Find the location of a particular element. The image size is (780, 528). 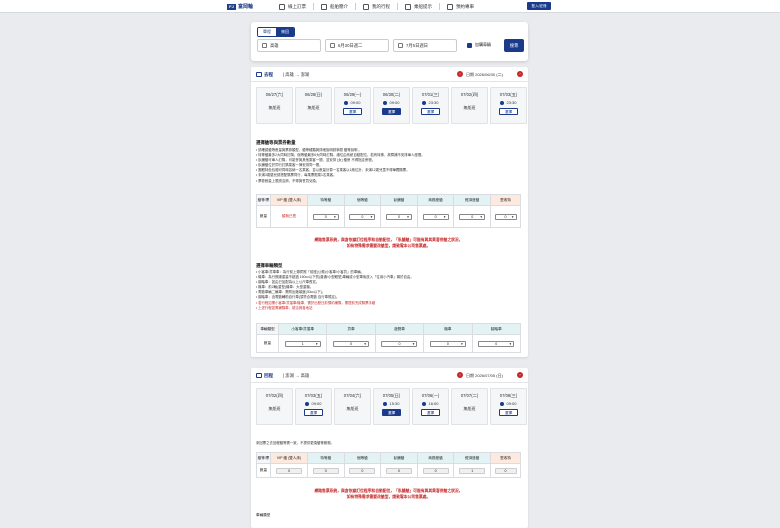

outbound-header: 去程 | 高雄 → 澎湖 ‹ 日期 2026/06/30 (二) › is located at coordinates (389, 74).